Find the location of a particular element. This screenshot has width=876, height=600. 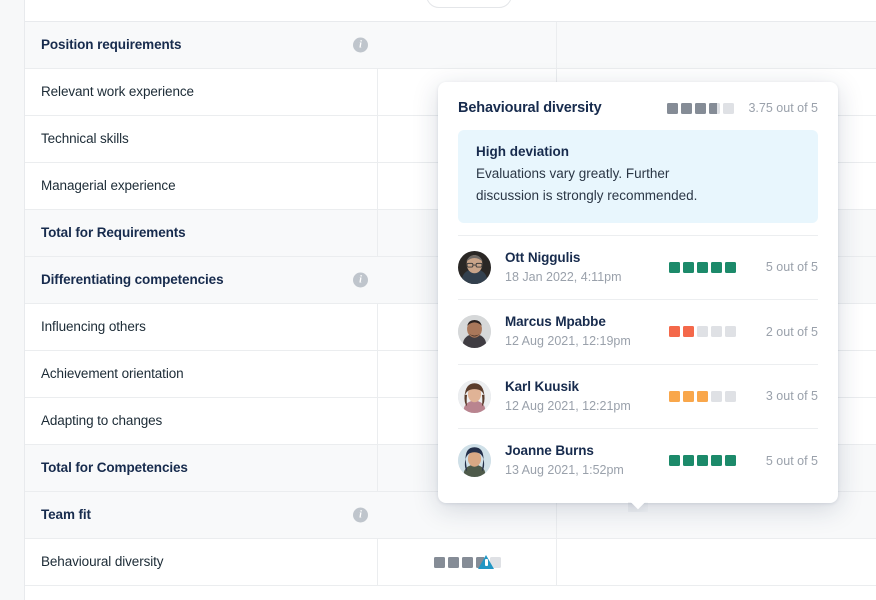

row-name-cell: Adapting to changes is located at coordinates (201, 421).